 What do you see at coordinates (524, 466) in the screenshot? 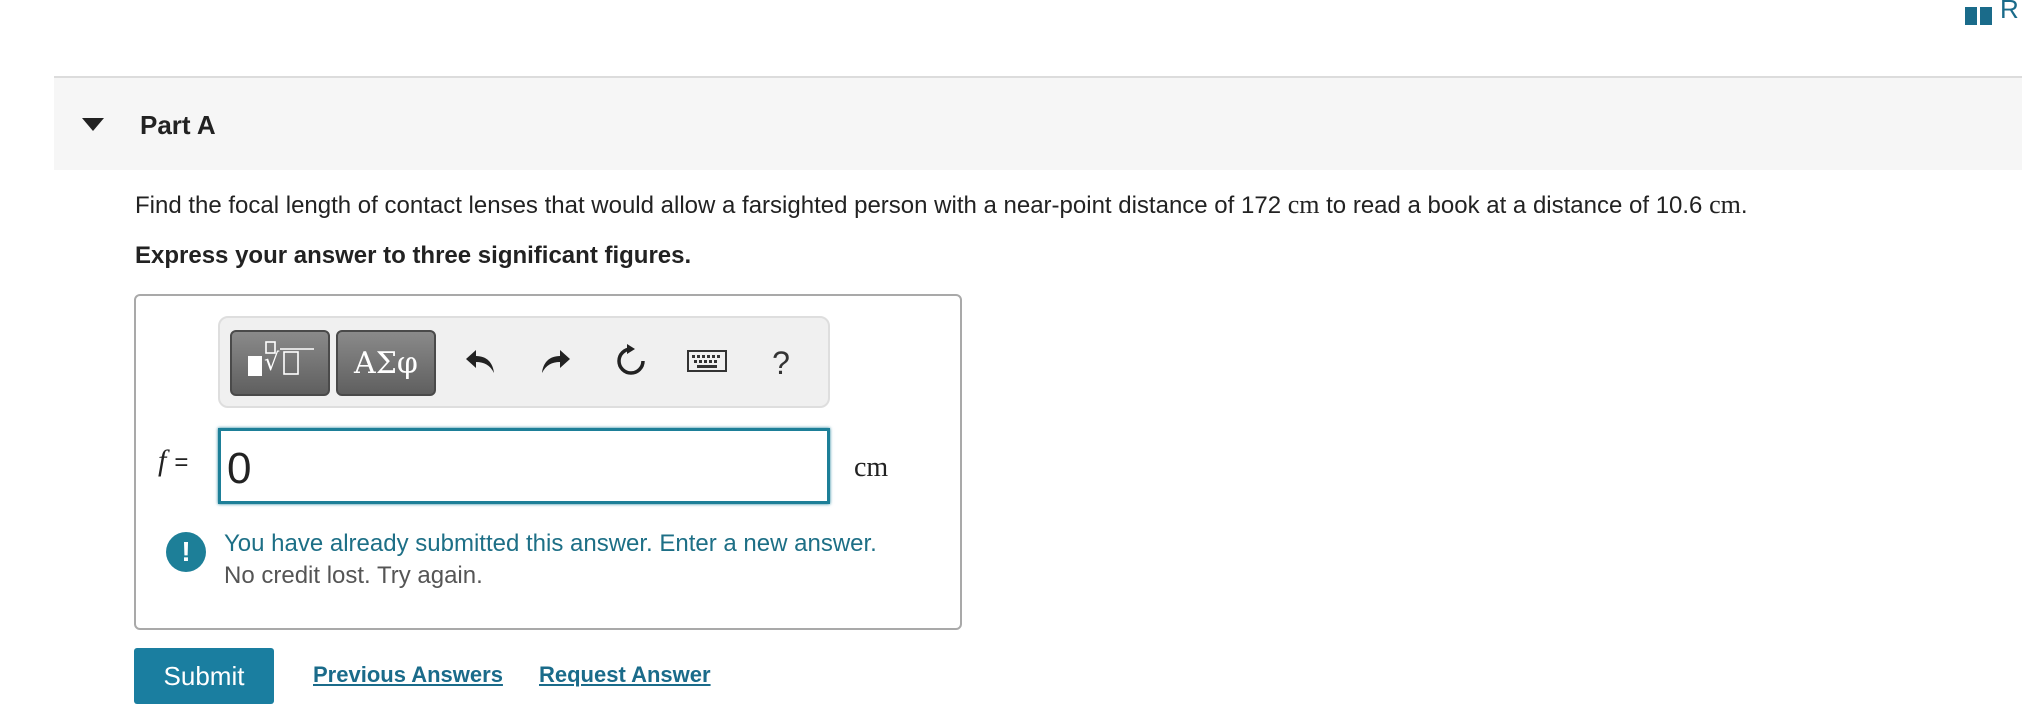
I see `answer-input` at bounding box center [524, 466].